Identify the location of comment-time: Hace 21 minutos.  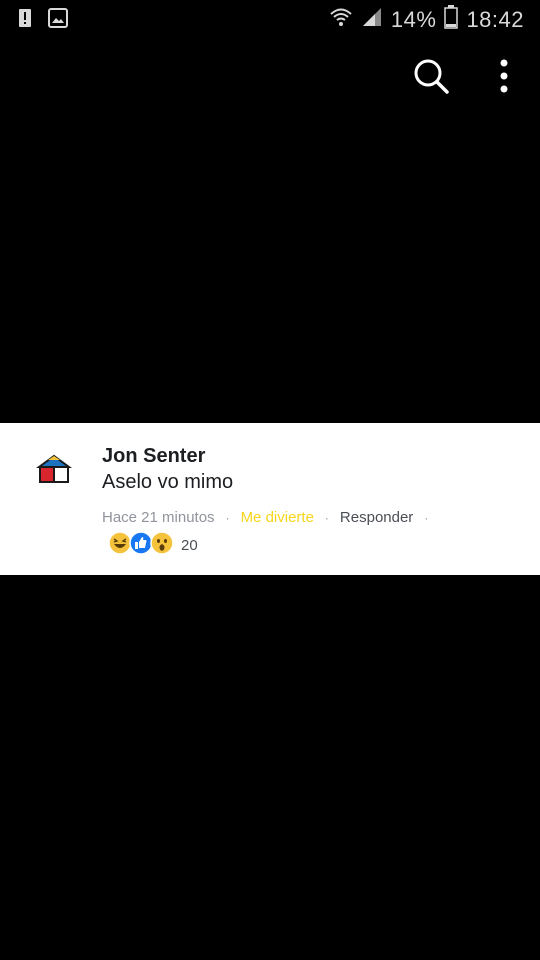
(158, 517).